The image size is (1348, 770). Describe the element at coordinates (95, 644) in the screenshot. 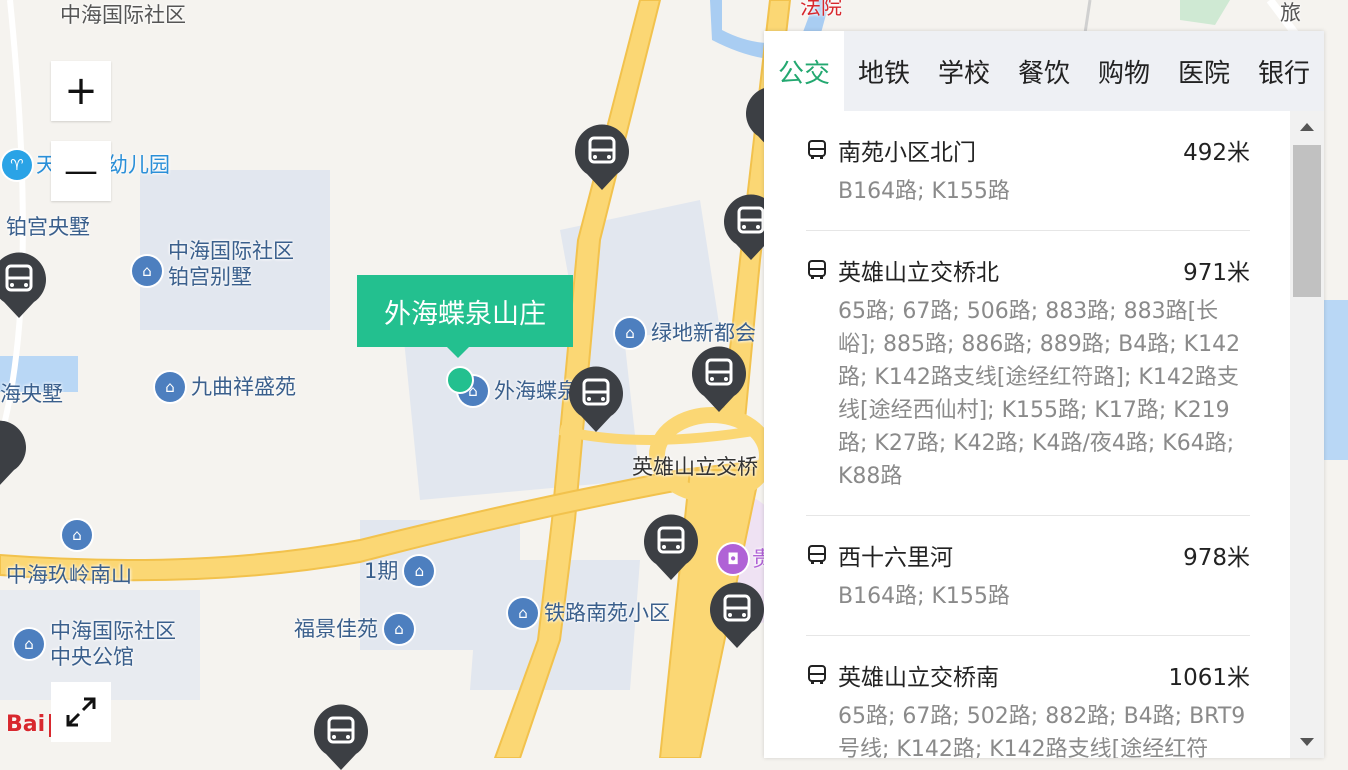

I see `zhongyang-poi: ⌂ 中海国际社区 中央公馆` at that location.